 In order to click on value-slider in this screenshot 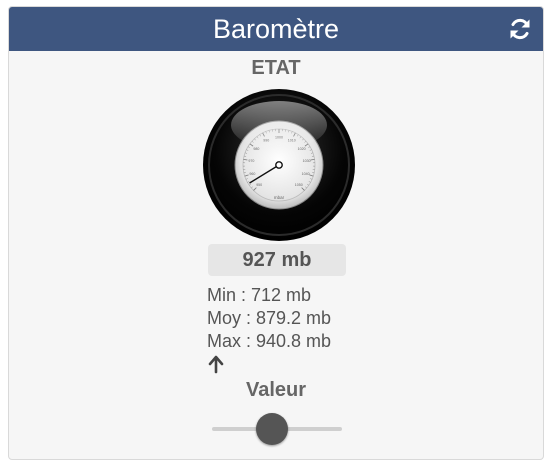, I will do `click(277, 429)`.